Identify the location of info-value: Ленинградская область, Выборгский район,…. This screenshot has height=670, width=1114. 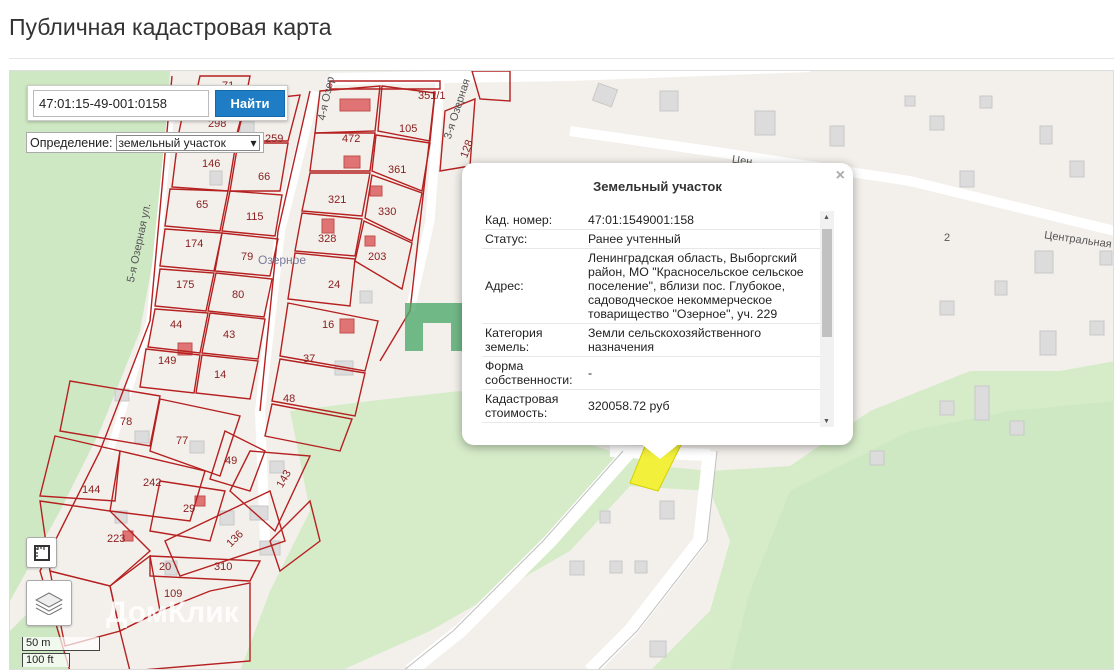
(696, 286).